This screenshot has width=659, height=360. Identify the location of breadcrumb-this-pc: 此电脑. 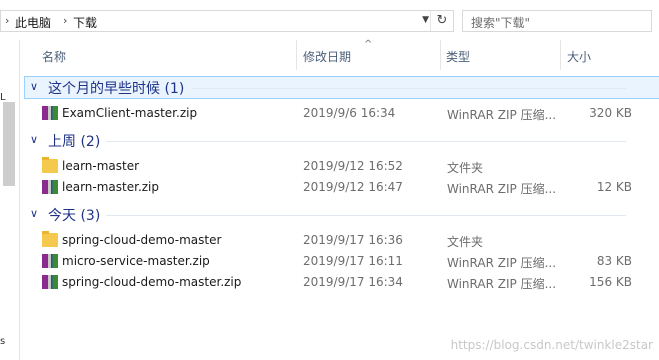
(33, 22).